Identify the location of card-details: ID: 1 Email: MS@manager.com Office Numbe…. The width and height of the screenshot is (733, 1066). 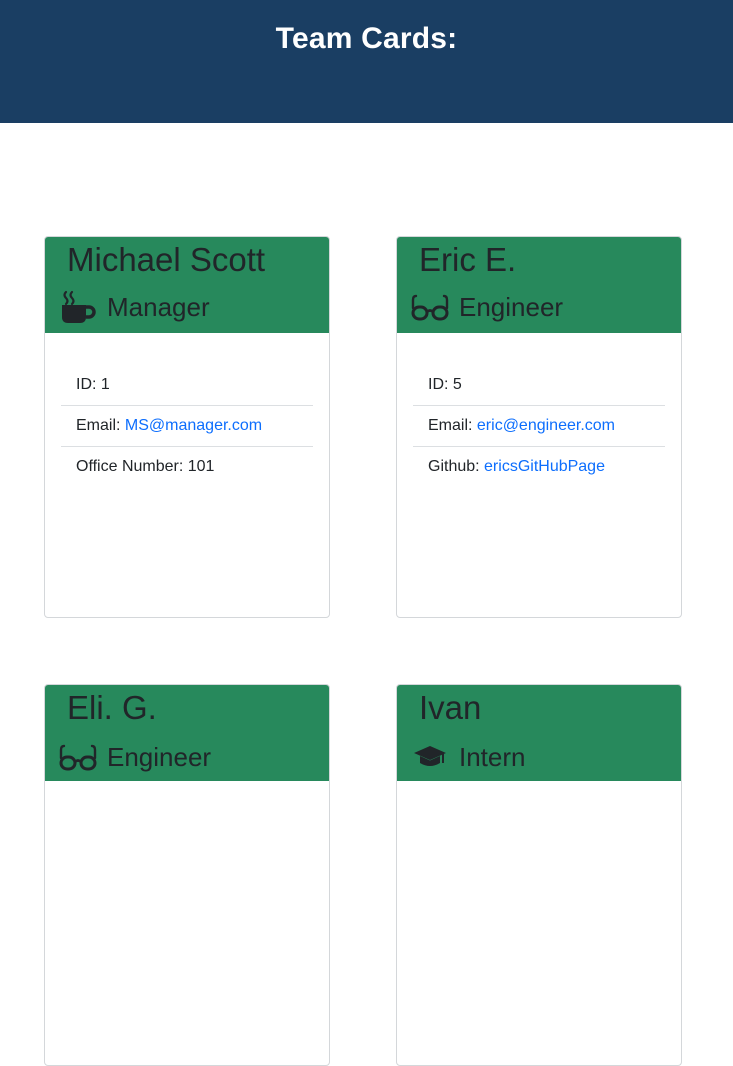
(187, 410).